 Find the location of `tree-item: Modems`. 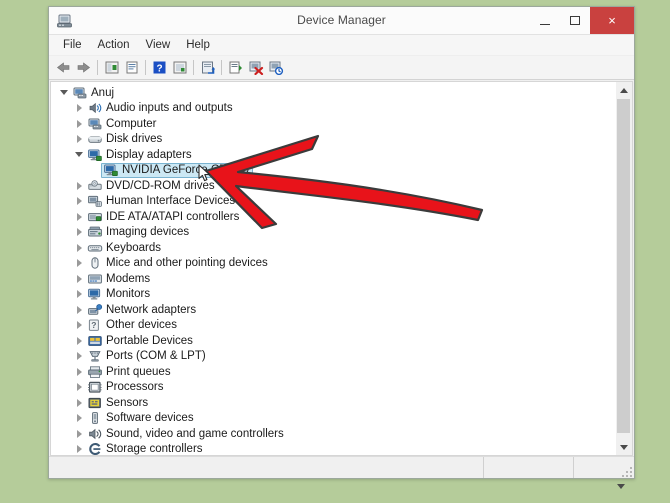

tree-item: Modems is located at coordinates (333, 279).